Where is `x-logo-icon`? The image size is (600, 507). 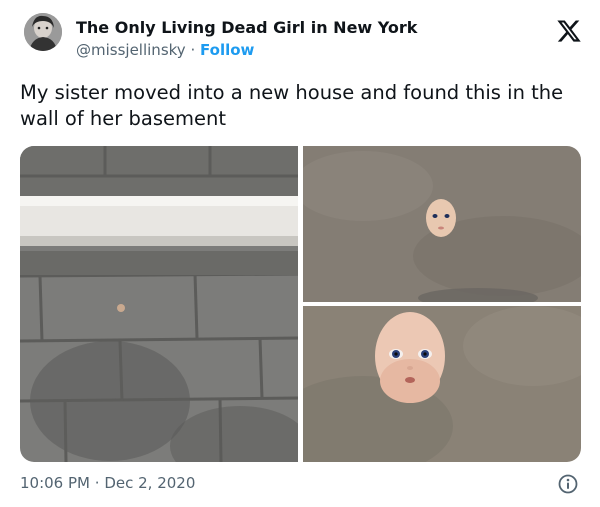
x-logo-icon is located at coordinates (569, 31).